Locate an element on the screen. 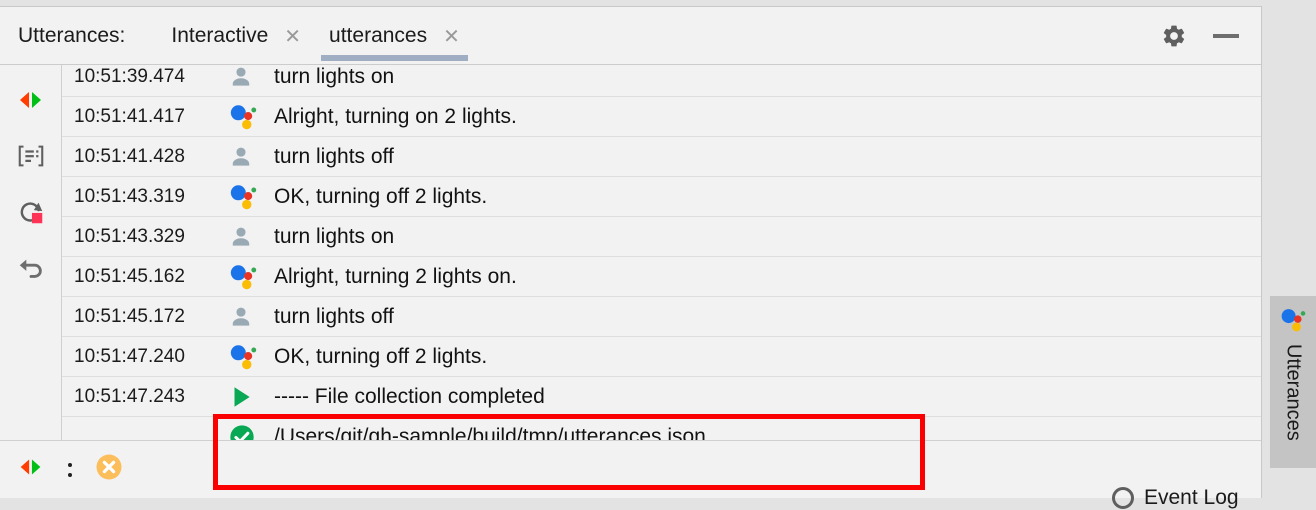 Image resolution: width=1316 pixels, height=510 pixels. table-row: 10:51:39.474 turn lights on is located at coordinates (661, 81).